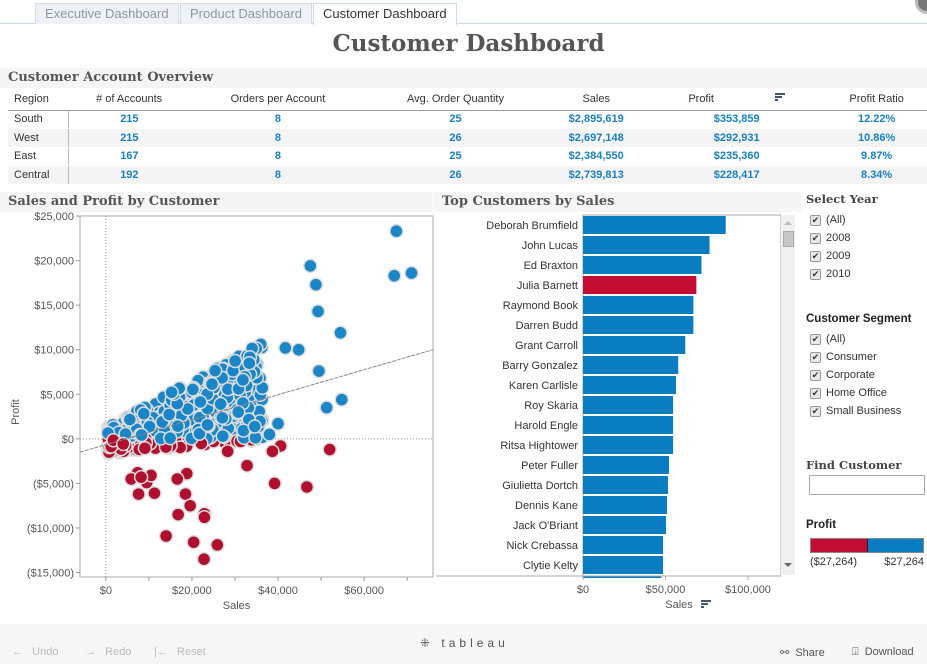  What do you see at coordinates (737, 138) in the screenshot?
I see `profit-cell: $292,931` at bounding box center [737, 138].